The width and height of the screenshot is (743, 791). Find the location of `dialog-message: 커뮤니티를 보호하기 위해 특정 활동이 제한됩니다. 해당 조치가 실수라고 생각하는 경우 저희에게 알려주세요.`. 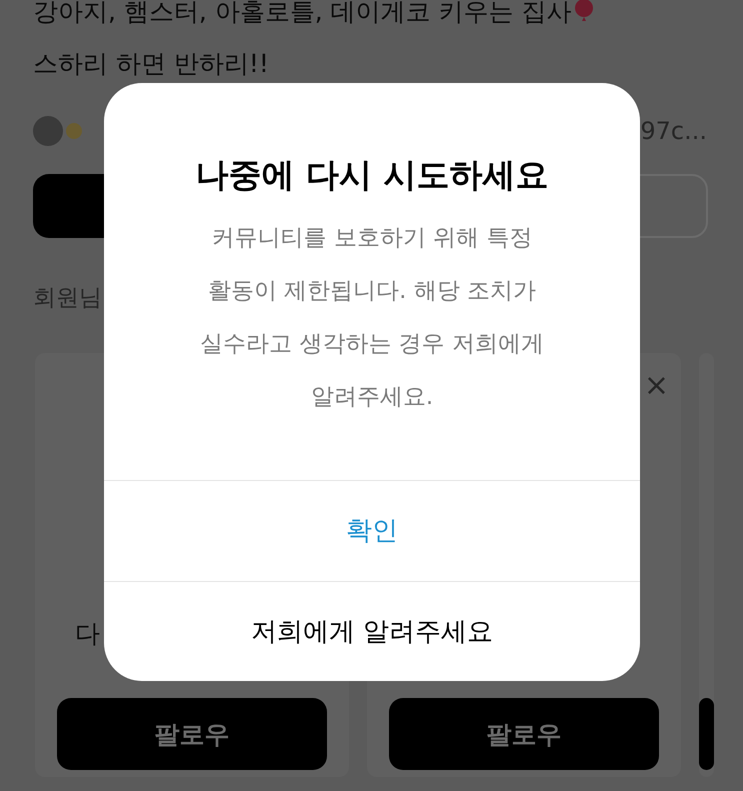

dialog-message: 커뮤니티를 보호하기 위해 특정 활동이 제한됩니다. 해당 조치가 실수라고 생각하는 경우 저희에게 알려주세요. is located at coordinates (372, 318).